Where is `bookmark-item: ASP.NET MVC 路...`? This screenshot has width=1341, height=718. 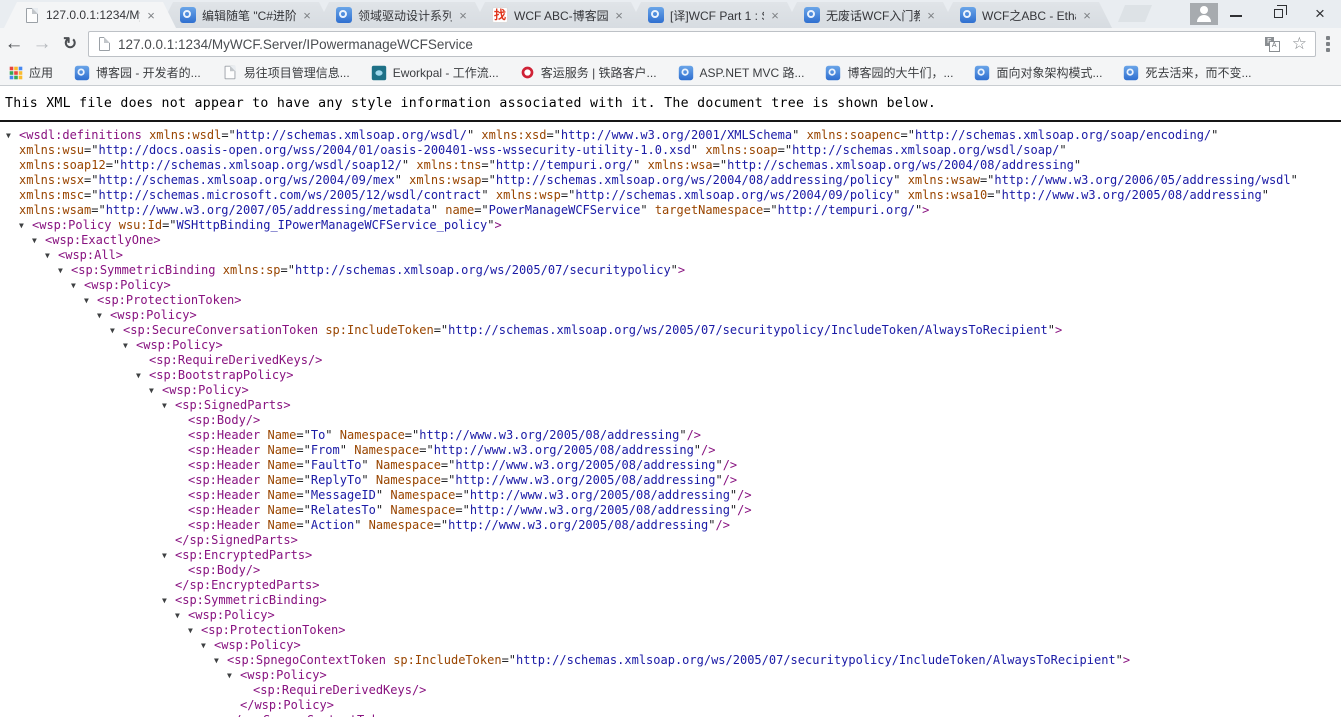 bookmark-item: ASP.NET MVC 路... is located at coordinates (741, 72).